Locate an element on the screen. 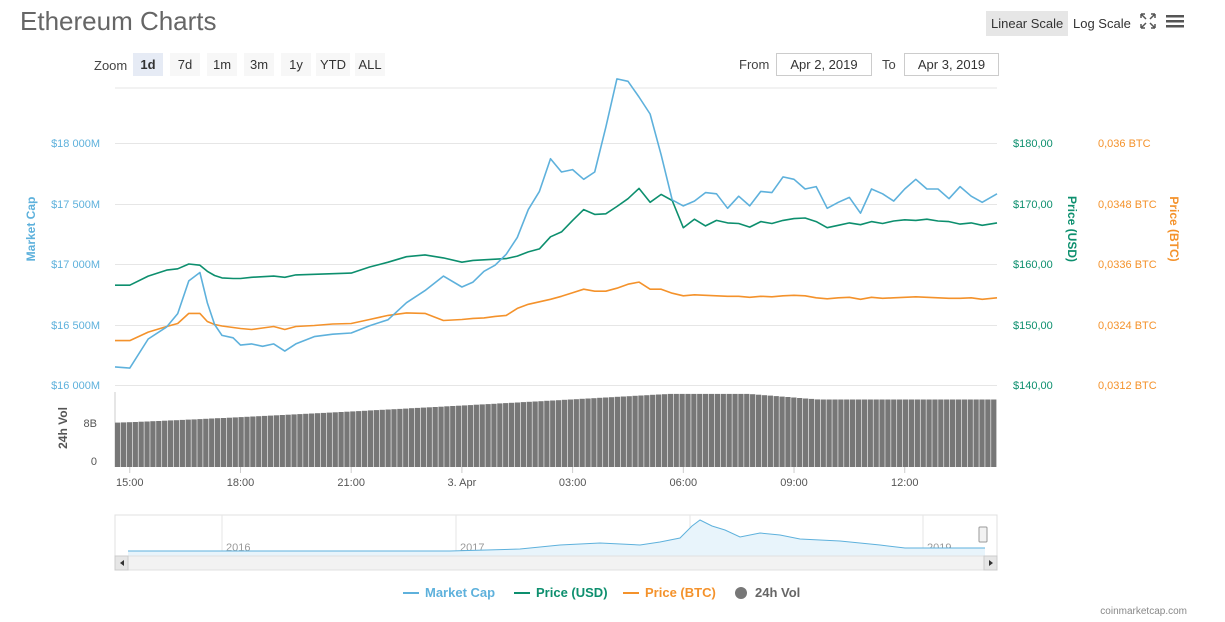 Image resolution: width=1225 pixels, height=622 pixels. x-tick-label: 03:00 is located at coordinates (573, 483).